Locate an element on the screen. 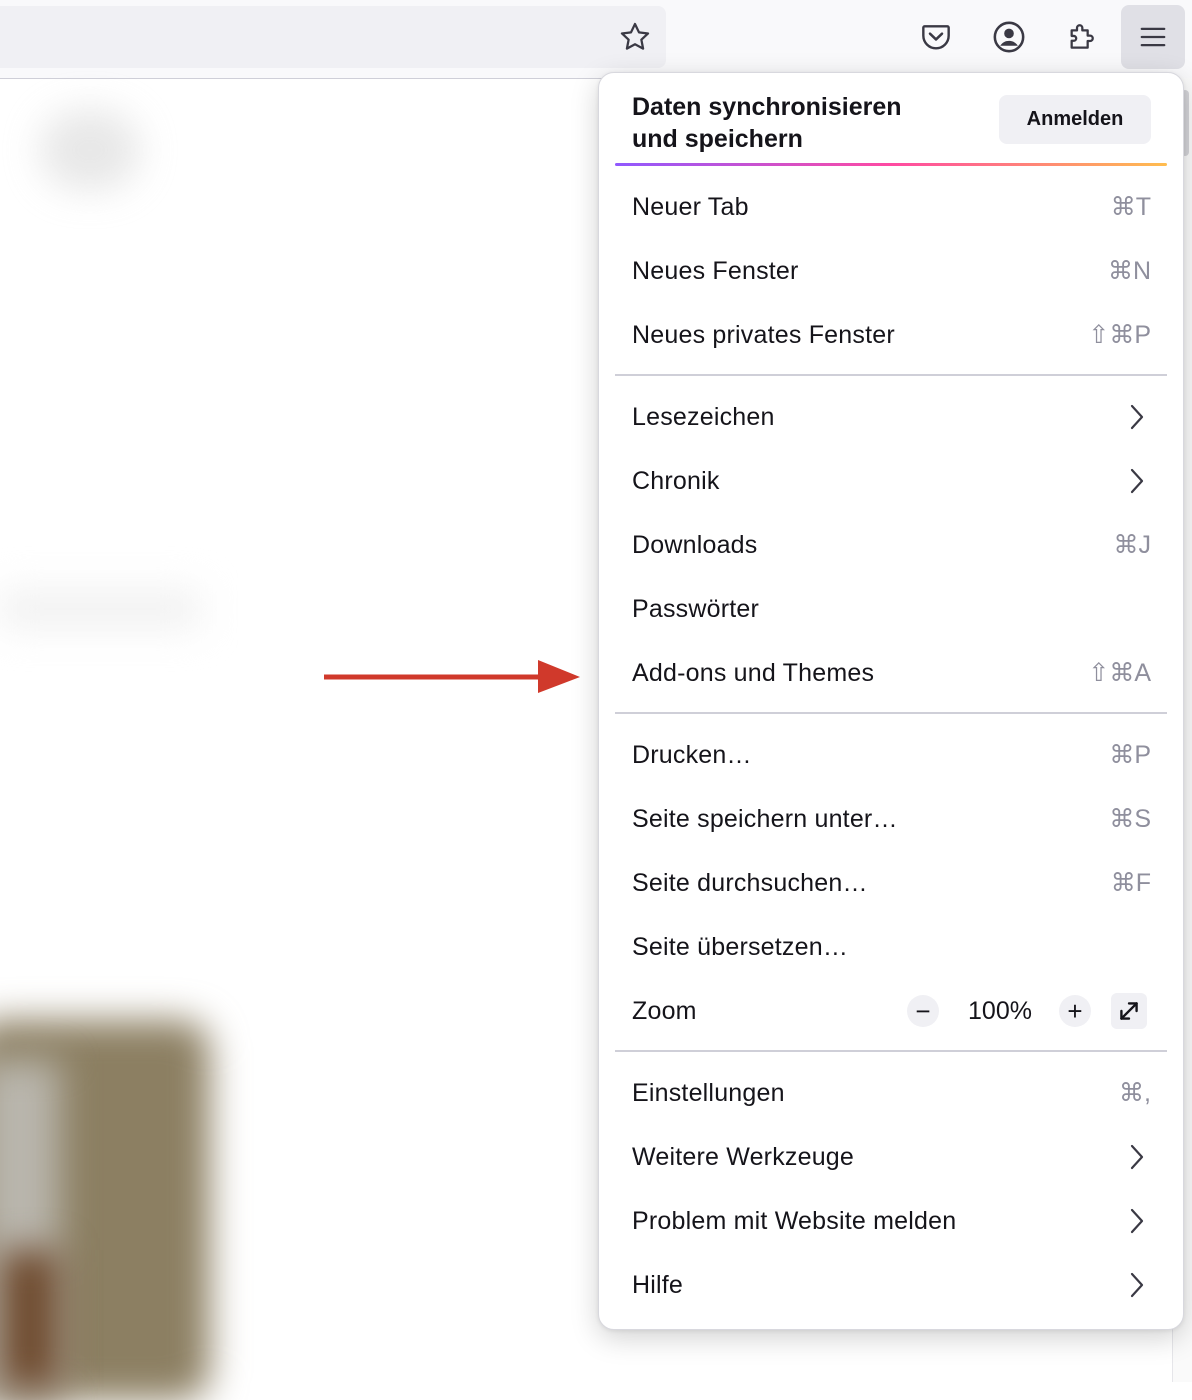 This screenshot has width=1192, height=1400. menu-item-report-site-issue: Problem mit Website melden is located at coordinates (891, 1221).